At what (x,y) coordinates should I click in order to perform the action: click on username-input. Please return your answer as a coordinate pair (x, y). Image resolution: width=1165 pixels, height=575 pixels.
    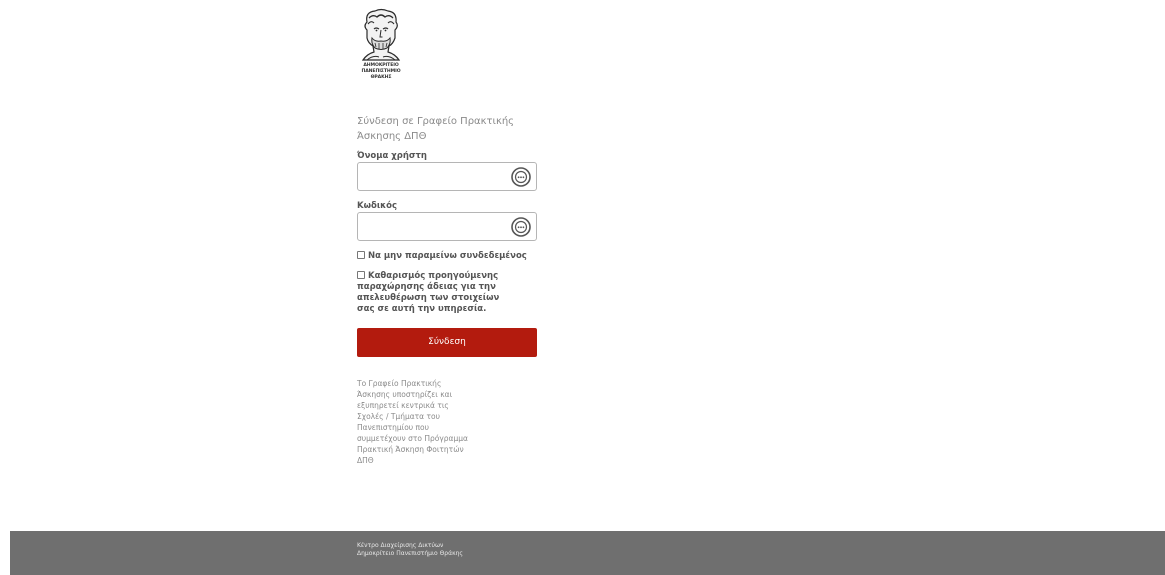
    Looking at the image, I should click on (436, 177).